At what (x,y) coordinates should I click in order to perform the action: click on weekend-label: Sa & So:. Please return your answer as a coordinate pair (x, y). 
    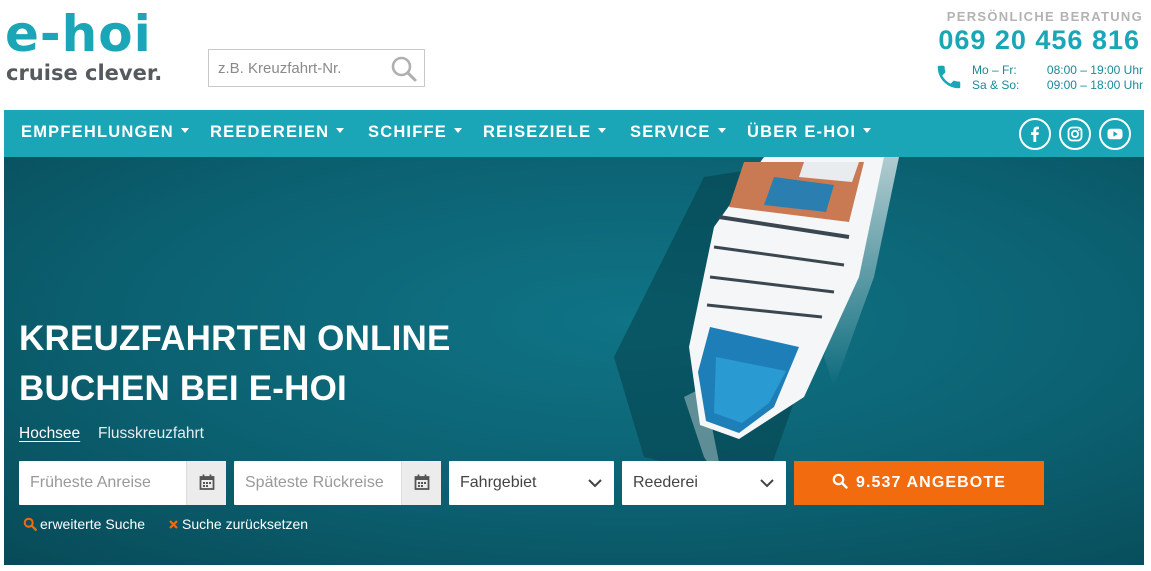
    Looking at the image, I should click on (996, 85).